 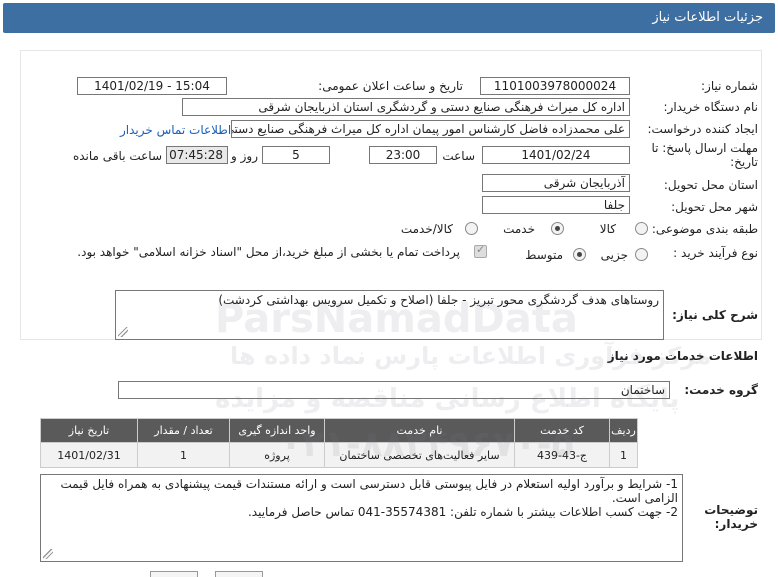 I want to click on remaining-time-field: 07:45:28, so click(x=197, y=155).